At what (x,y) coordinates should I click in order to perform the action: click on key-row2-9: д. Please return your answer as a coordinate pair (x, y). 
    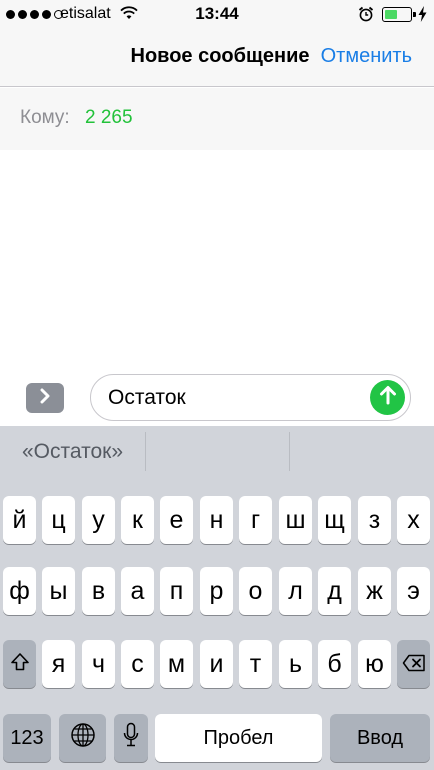
    Looking at the image, I should click on (334, 591).